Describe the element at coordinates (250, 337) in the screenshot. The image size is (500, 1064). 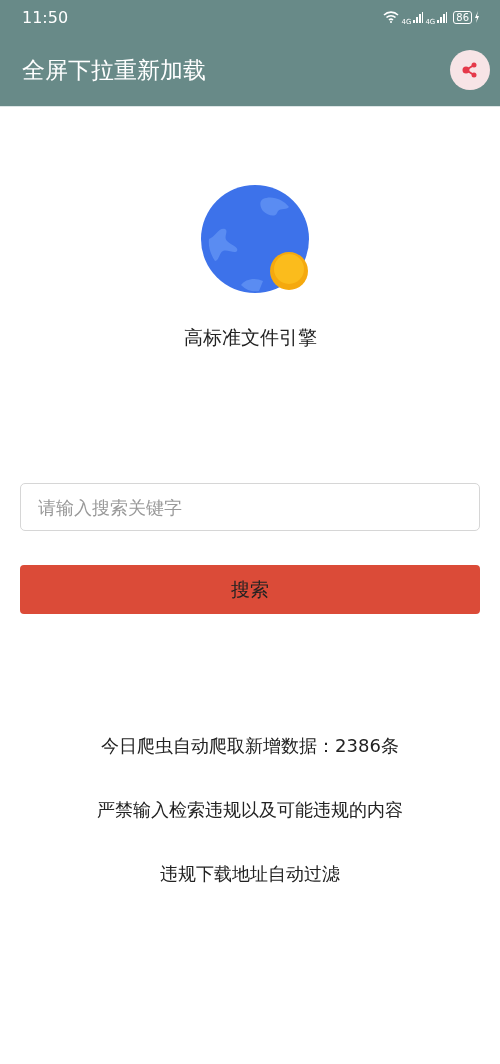
I see `logo-caption: 高标准文件引擎` at that location.